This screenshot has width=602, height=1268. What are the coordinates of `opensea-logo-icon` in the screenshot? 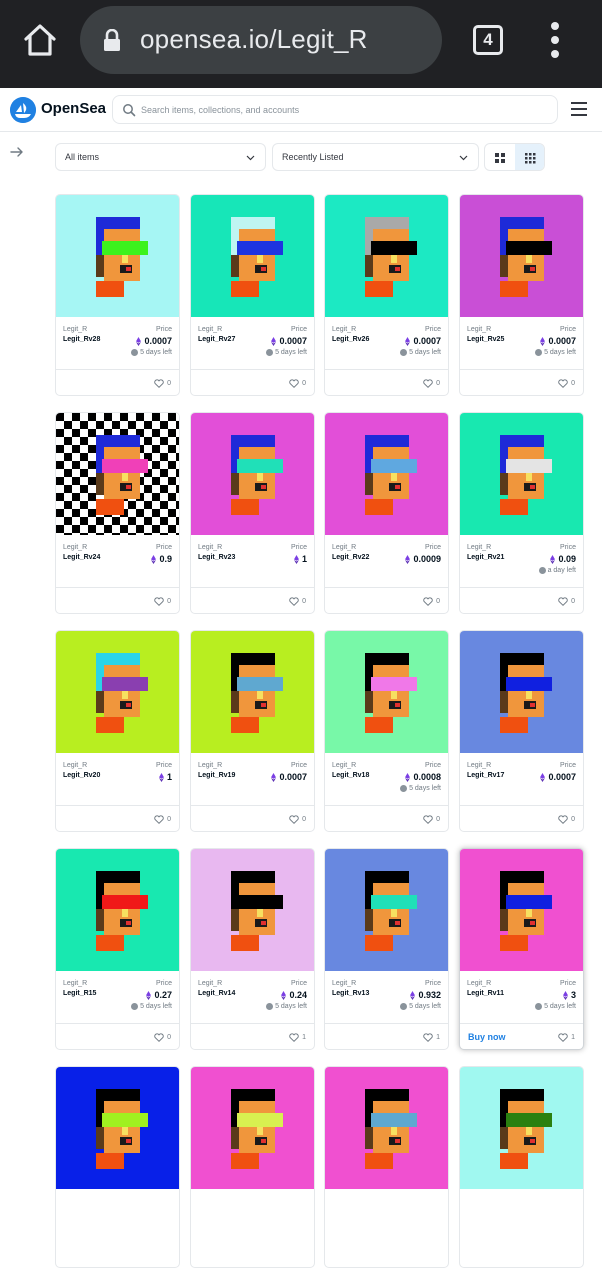 It's located at (23, 110).